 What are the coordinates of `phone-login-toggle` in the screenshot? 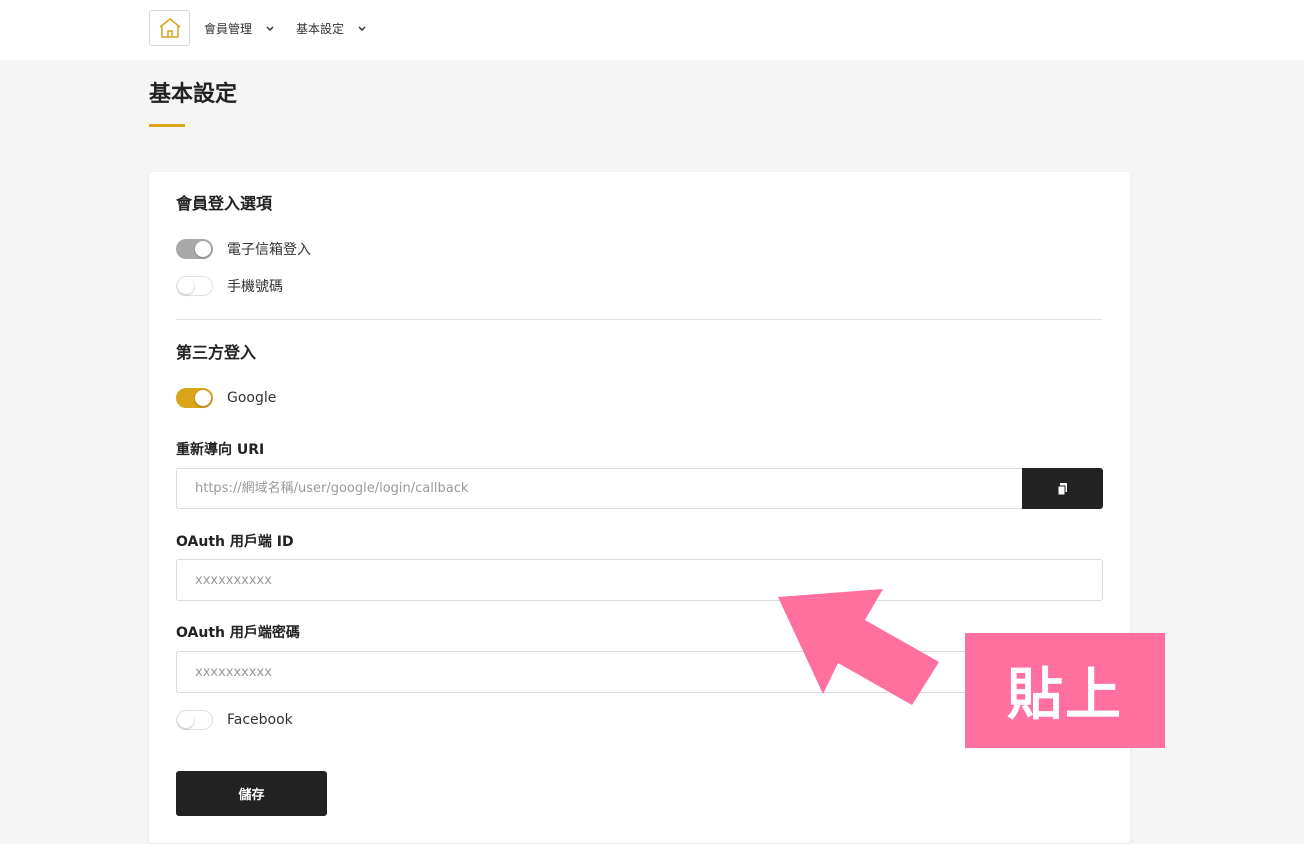 It's located at (194, 286).